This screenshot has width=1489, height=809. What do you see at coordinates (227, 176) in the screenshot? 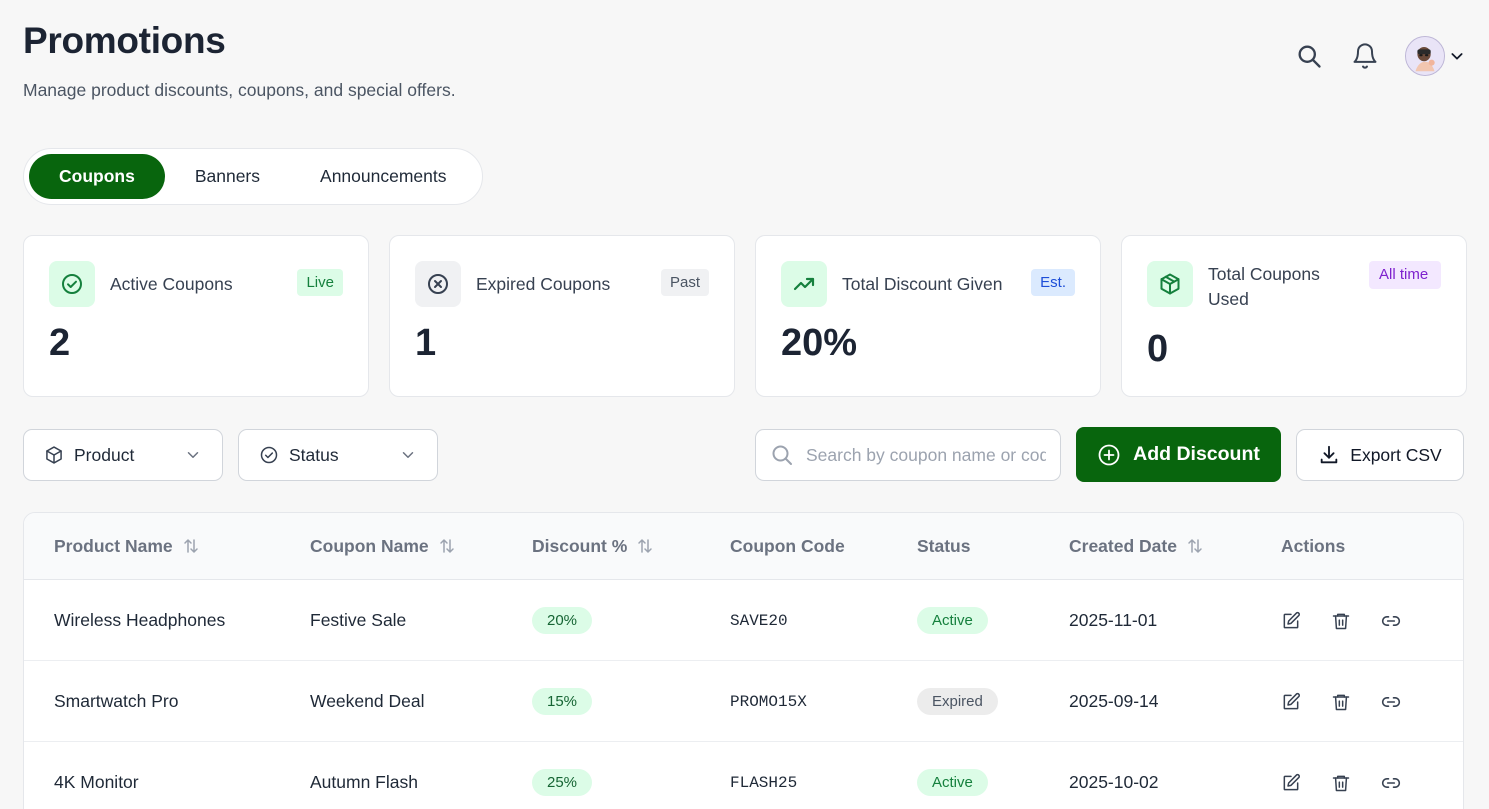
I see `tab-banners: Banners` at bounding box center [227, 176].